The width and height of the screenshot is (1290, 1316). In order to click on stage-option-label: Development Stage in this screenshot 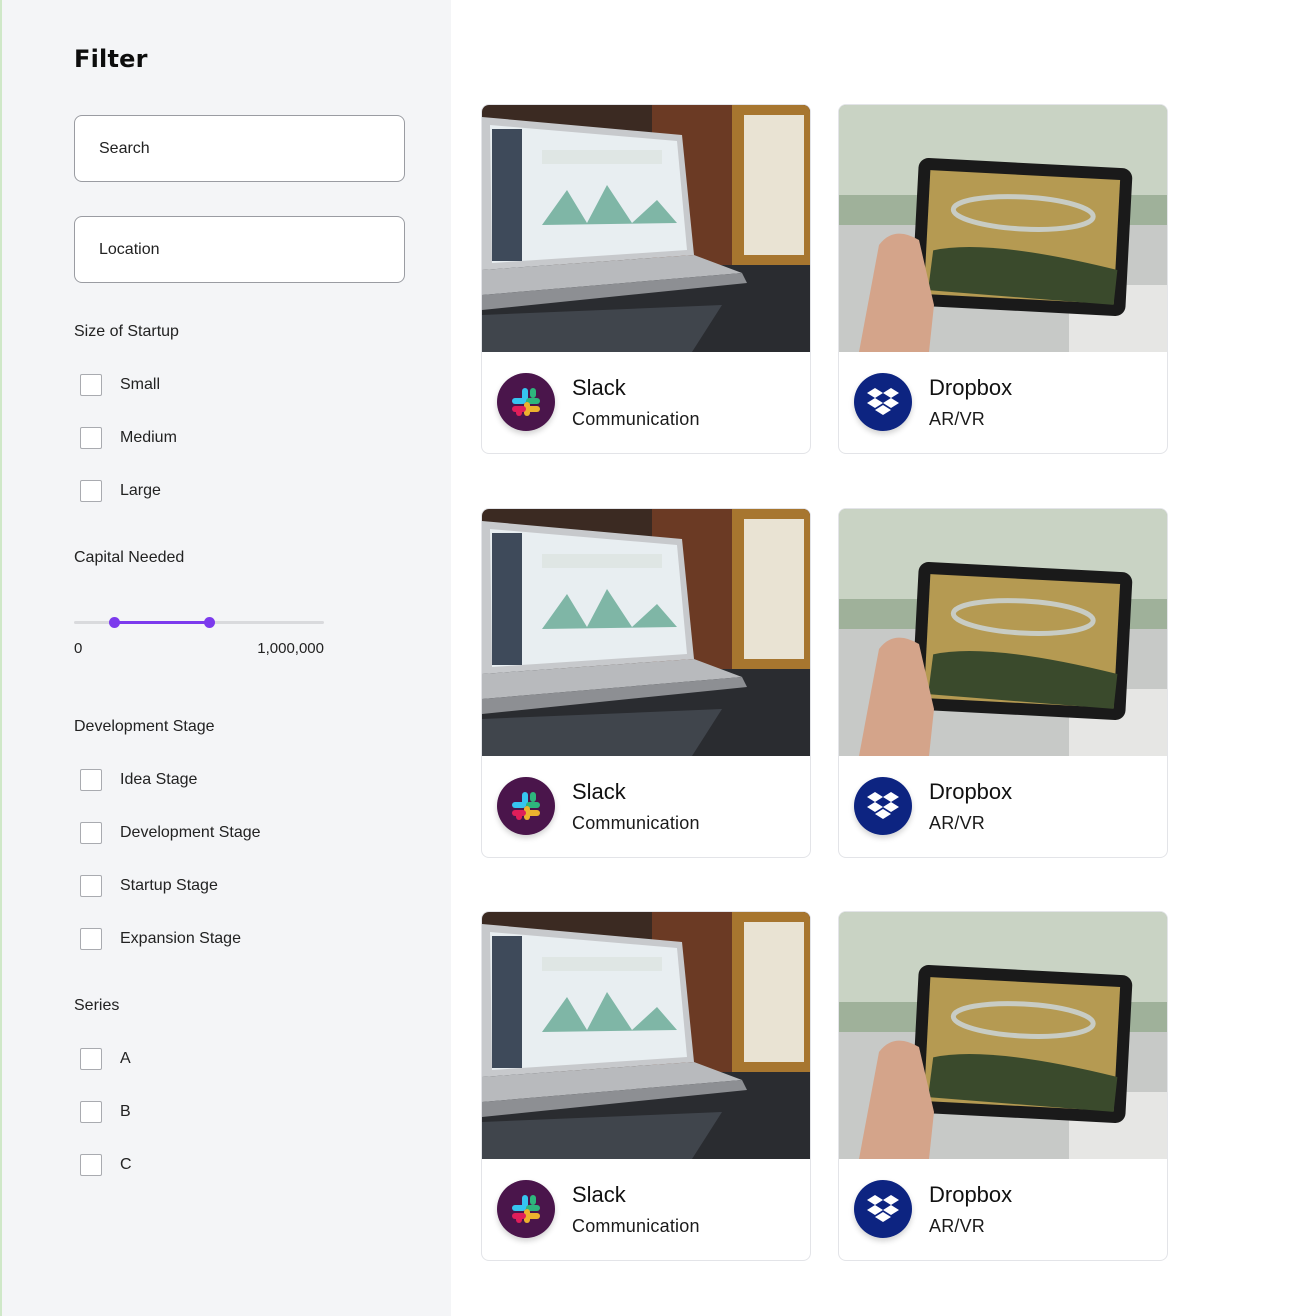, I will do `click(190, 832)`.